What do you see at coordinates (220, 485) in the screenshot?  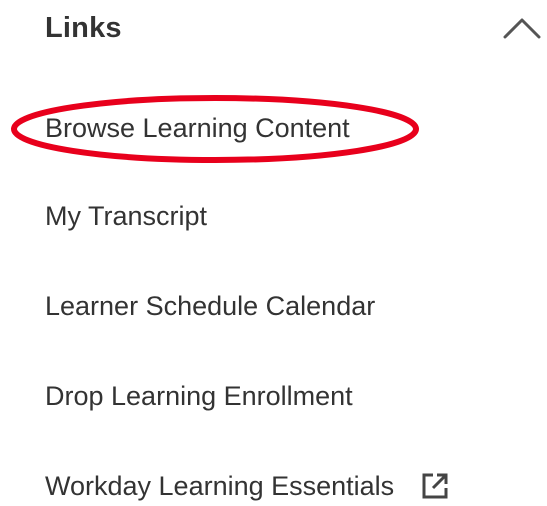 I see `link-label: Workday Learning Essentials` at bounding box center [220, 485].